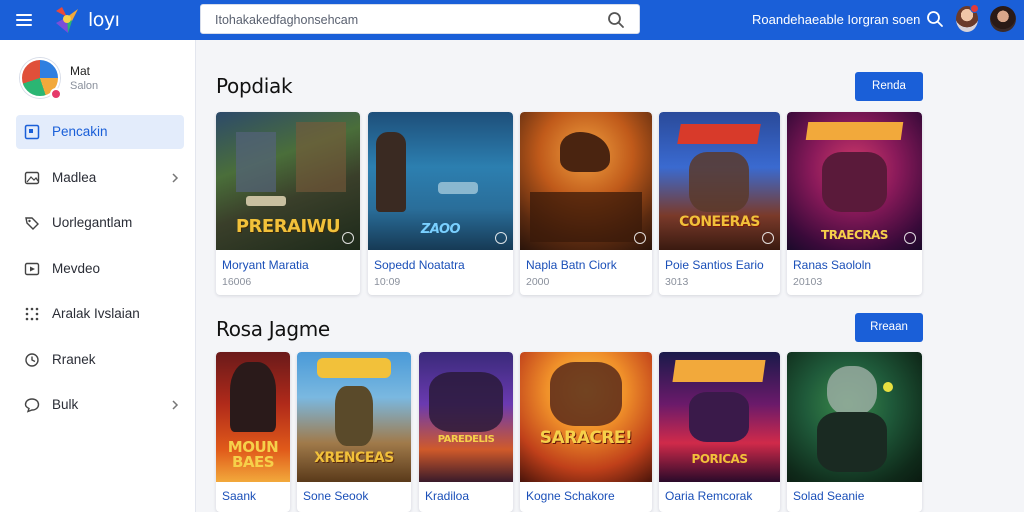  I want to click on game-cover-image: MOUN BAES, so click(253, 417).